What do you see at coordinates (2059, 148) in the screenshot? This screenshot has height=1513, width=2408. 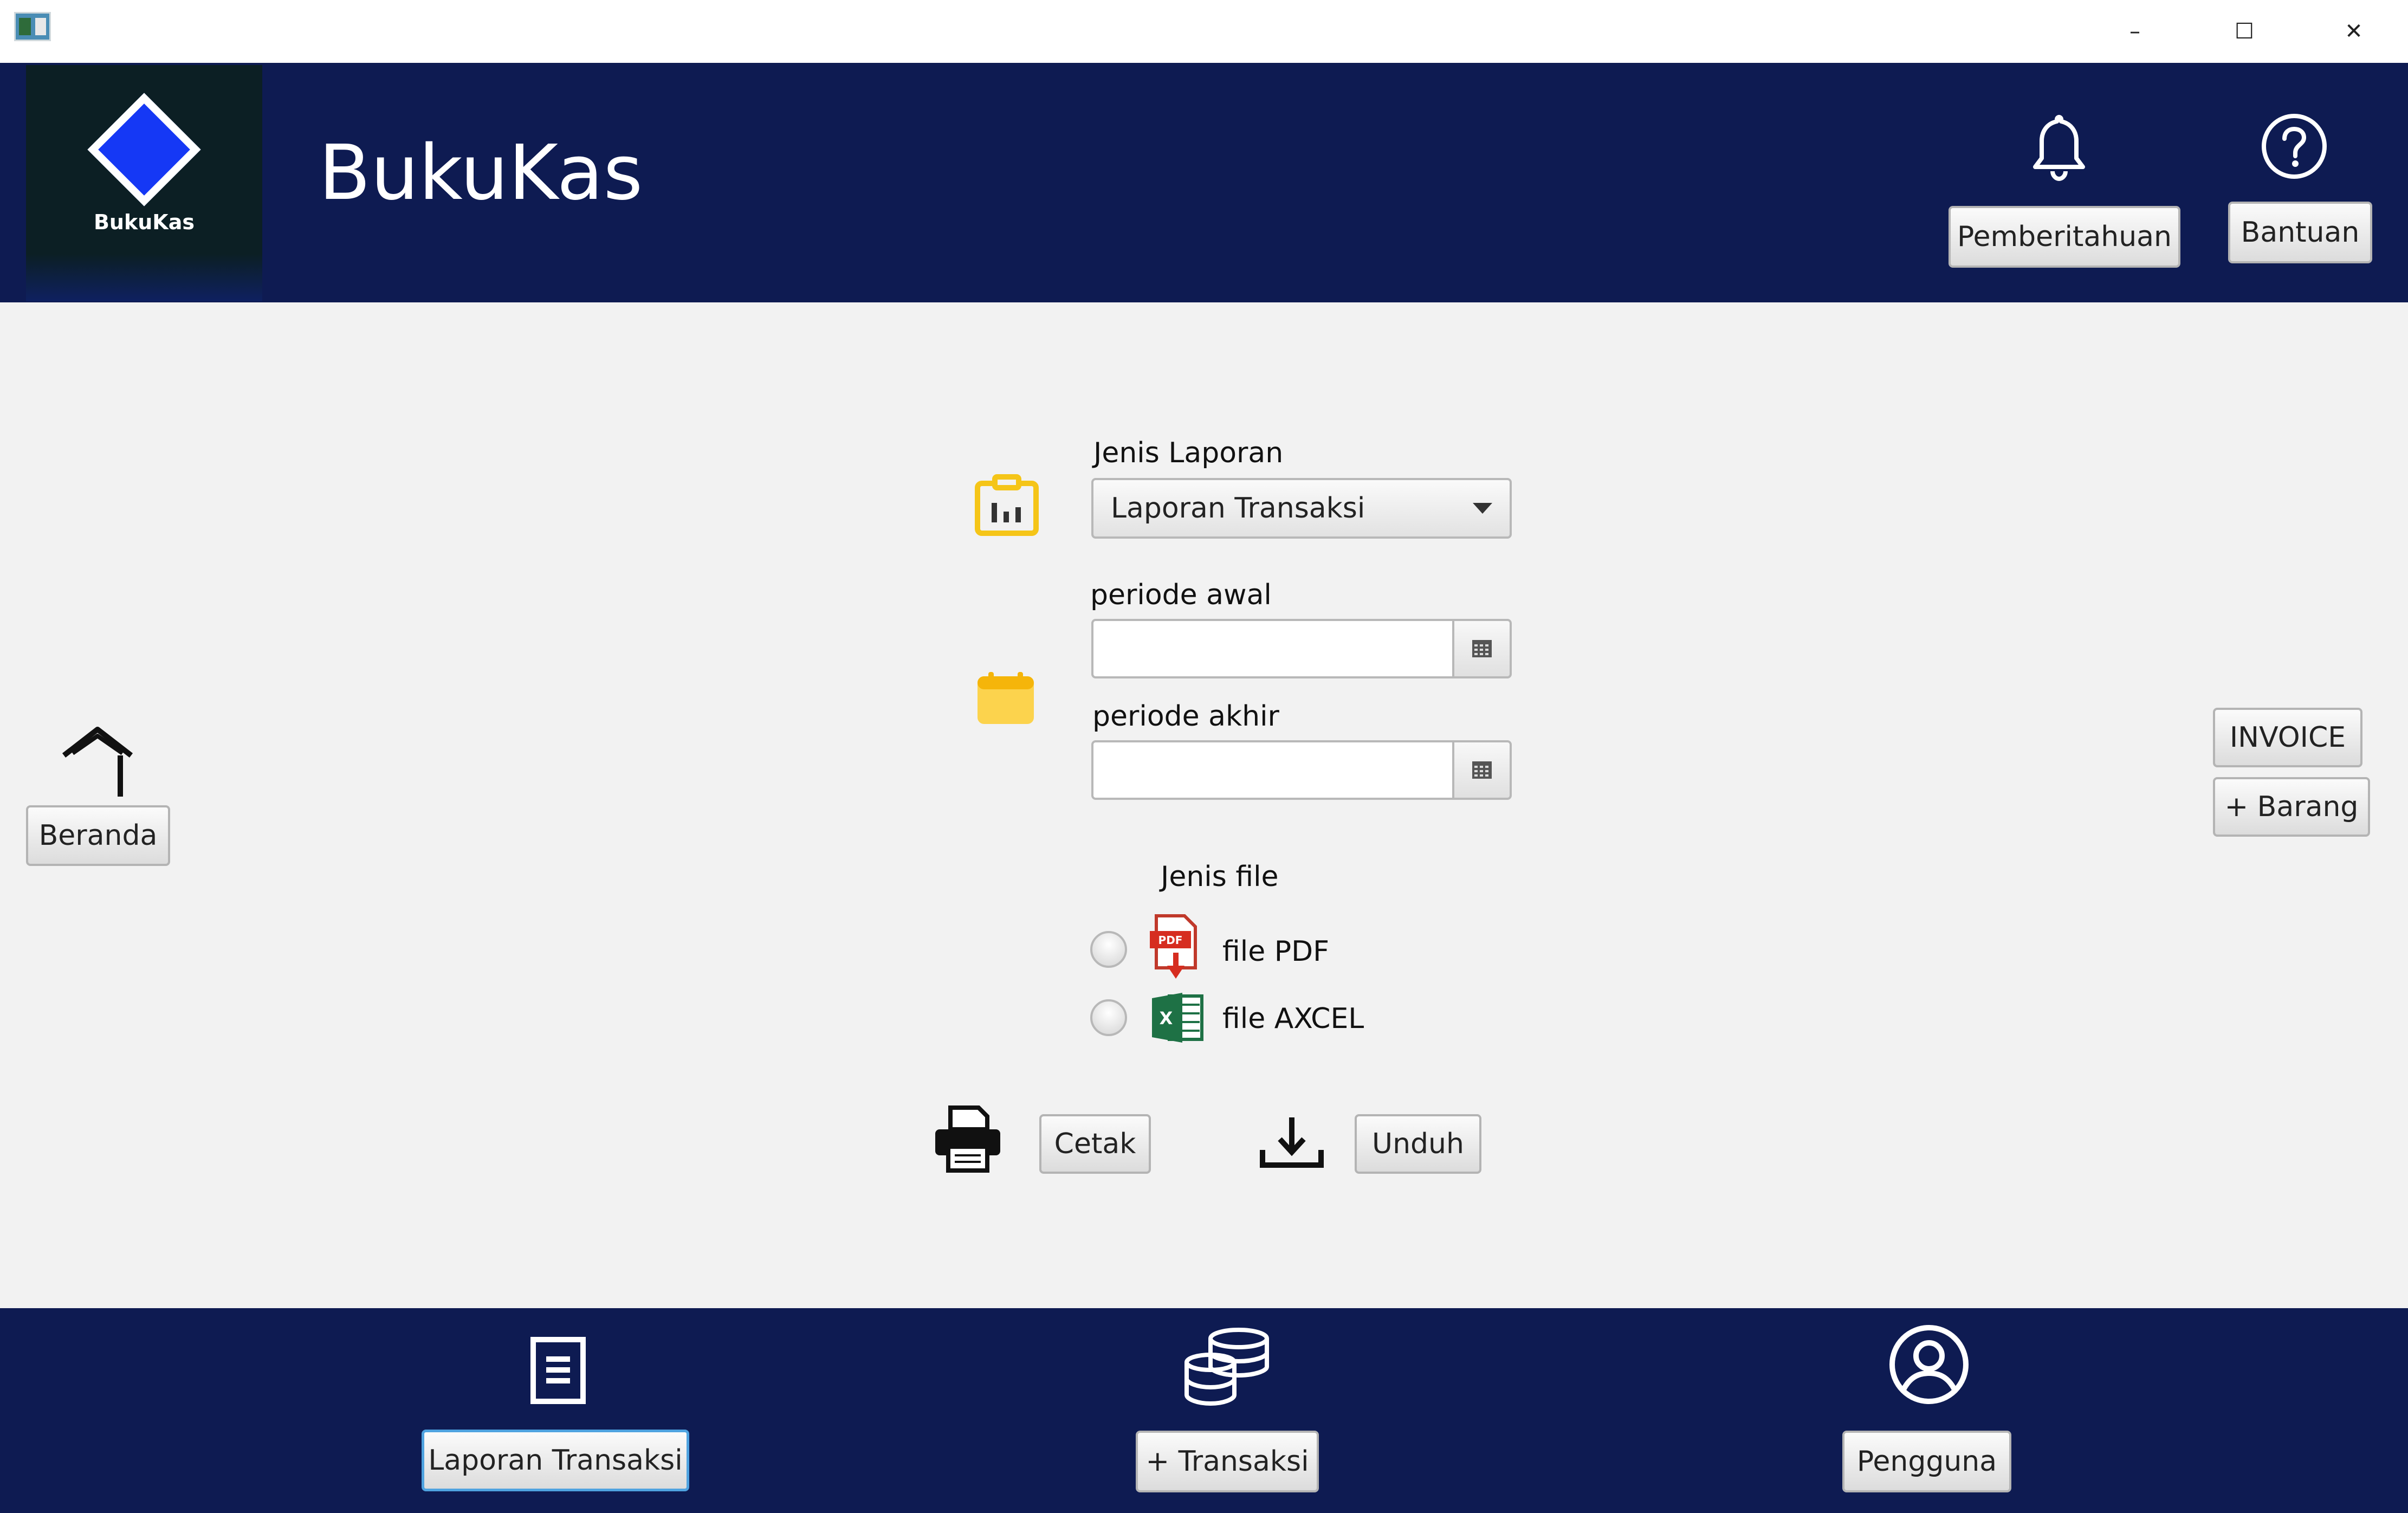 I see `bell-icon` at bounding box center [2059, 148].